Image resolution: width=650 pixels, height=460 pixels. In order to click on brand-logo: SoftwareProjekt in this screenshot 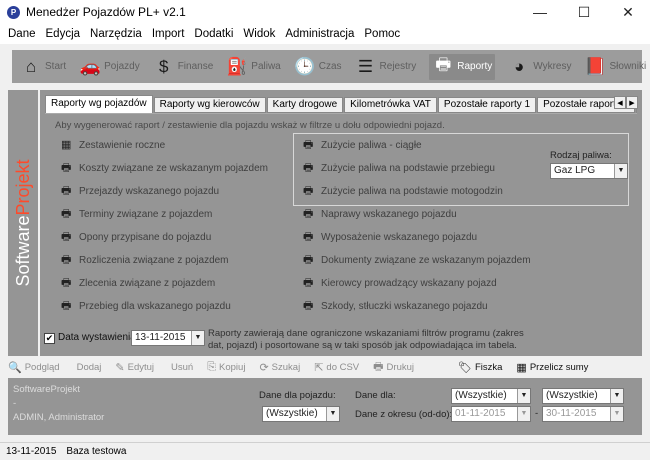, I will do `click(23, 223)`.